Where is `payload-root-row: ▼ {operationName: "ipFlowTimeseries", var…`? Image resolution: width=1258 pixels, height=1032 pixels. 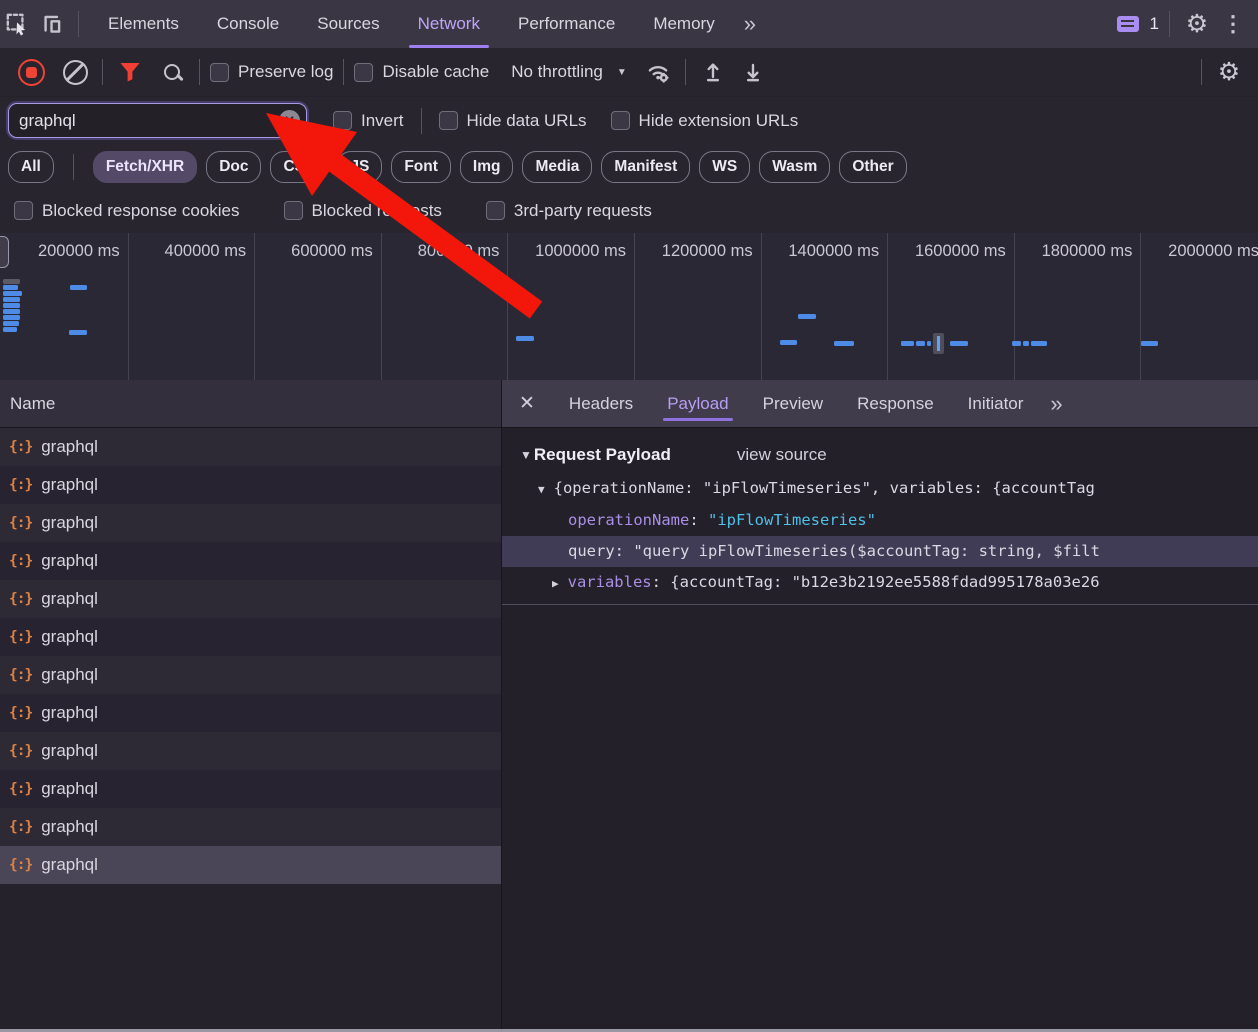
payload-root-row: ▼ {operationName: "ipFlowTimeseries", var… is located at coordinates (880, 489).